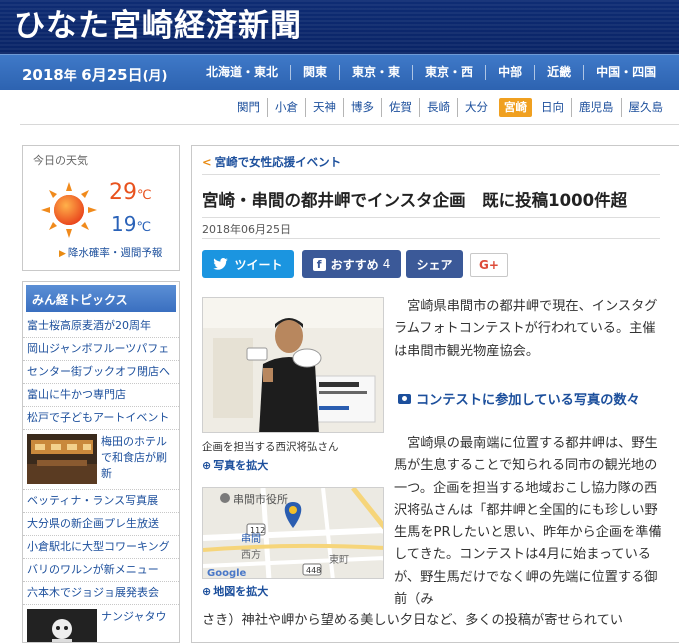 The image size is (679, 643). I want to click on region-link: 関東, so click(314, 72).